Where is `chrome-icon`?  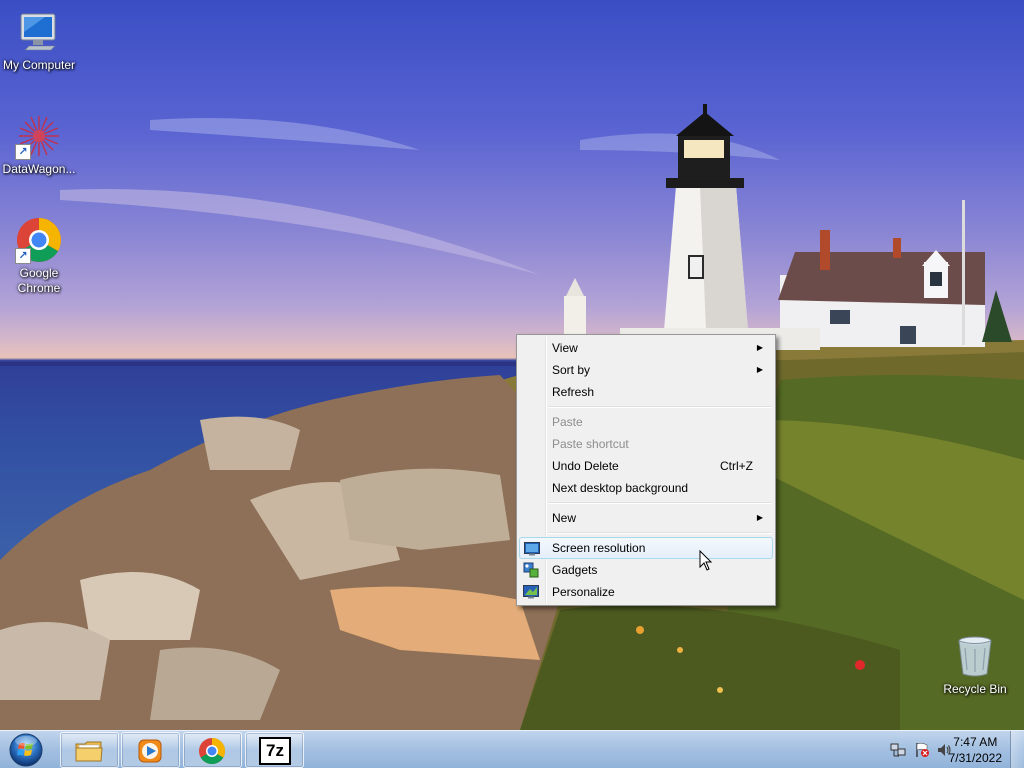 chrome-icon is located at coordinates (212, 751).